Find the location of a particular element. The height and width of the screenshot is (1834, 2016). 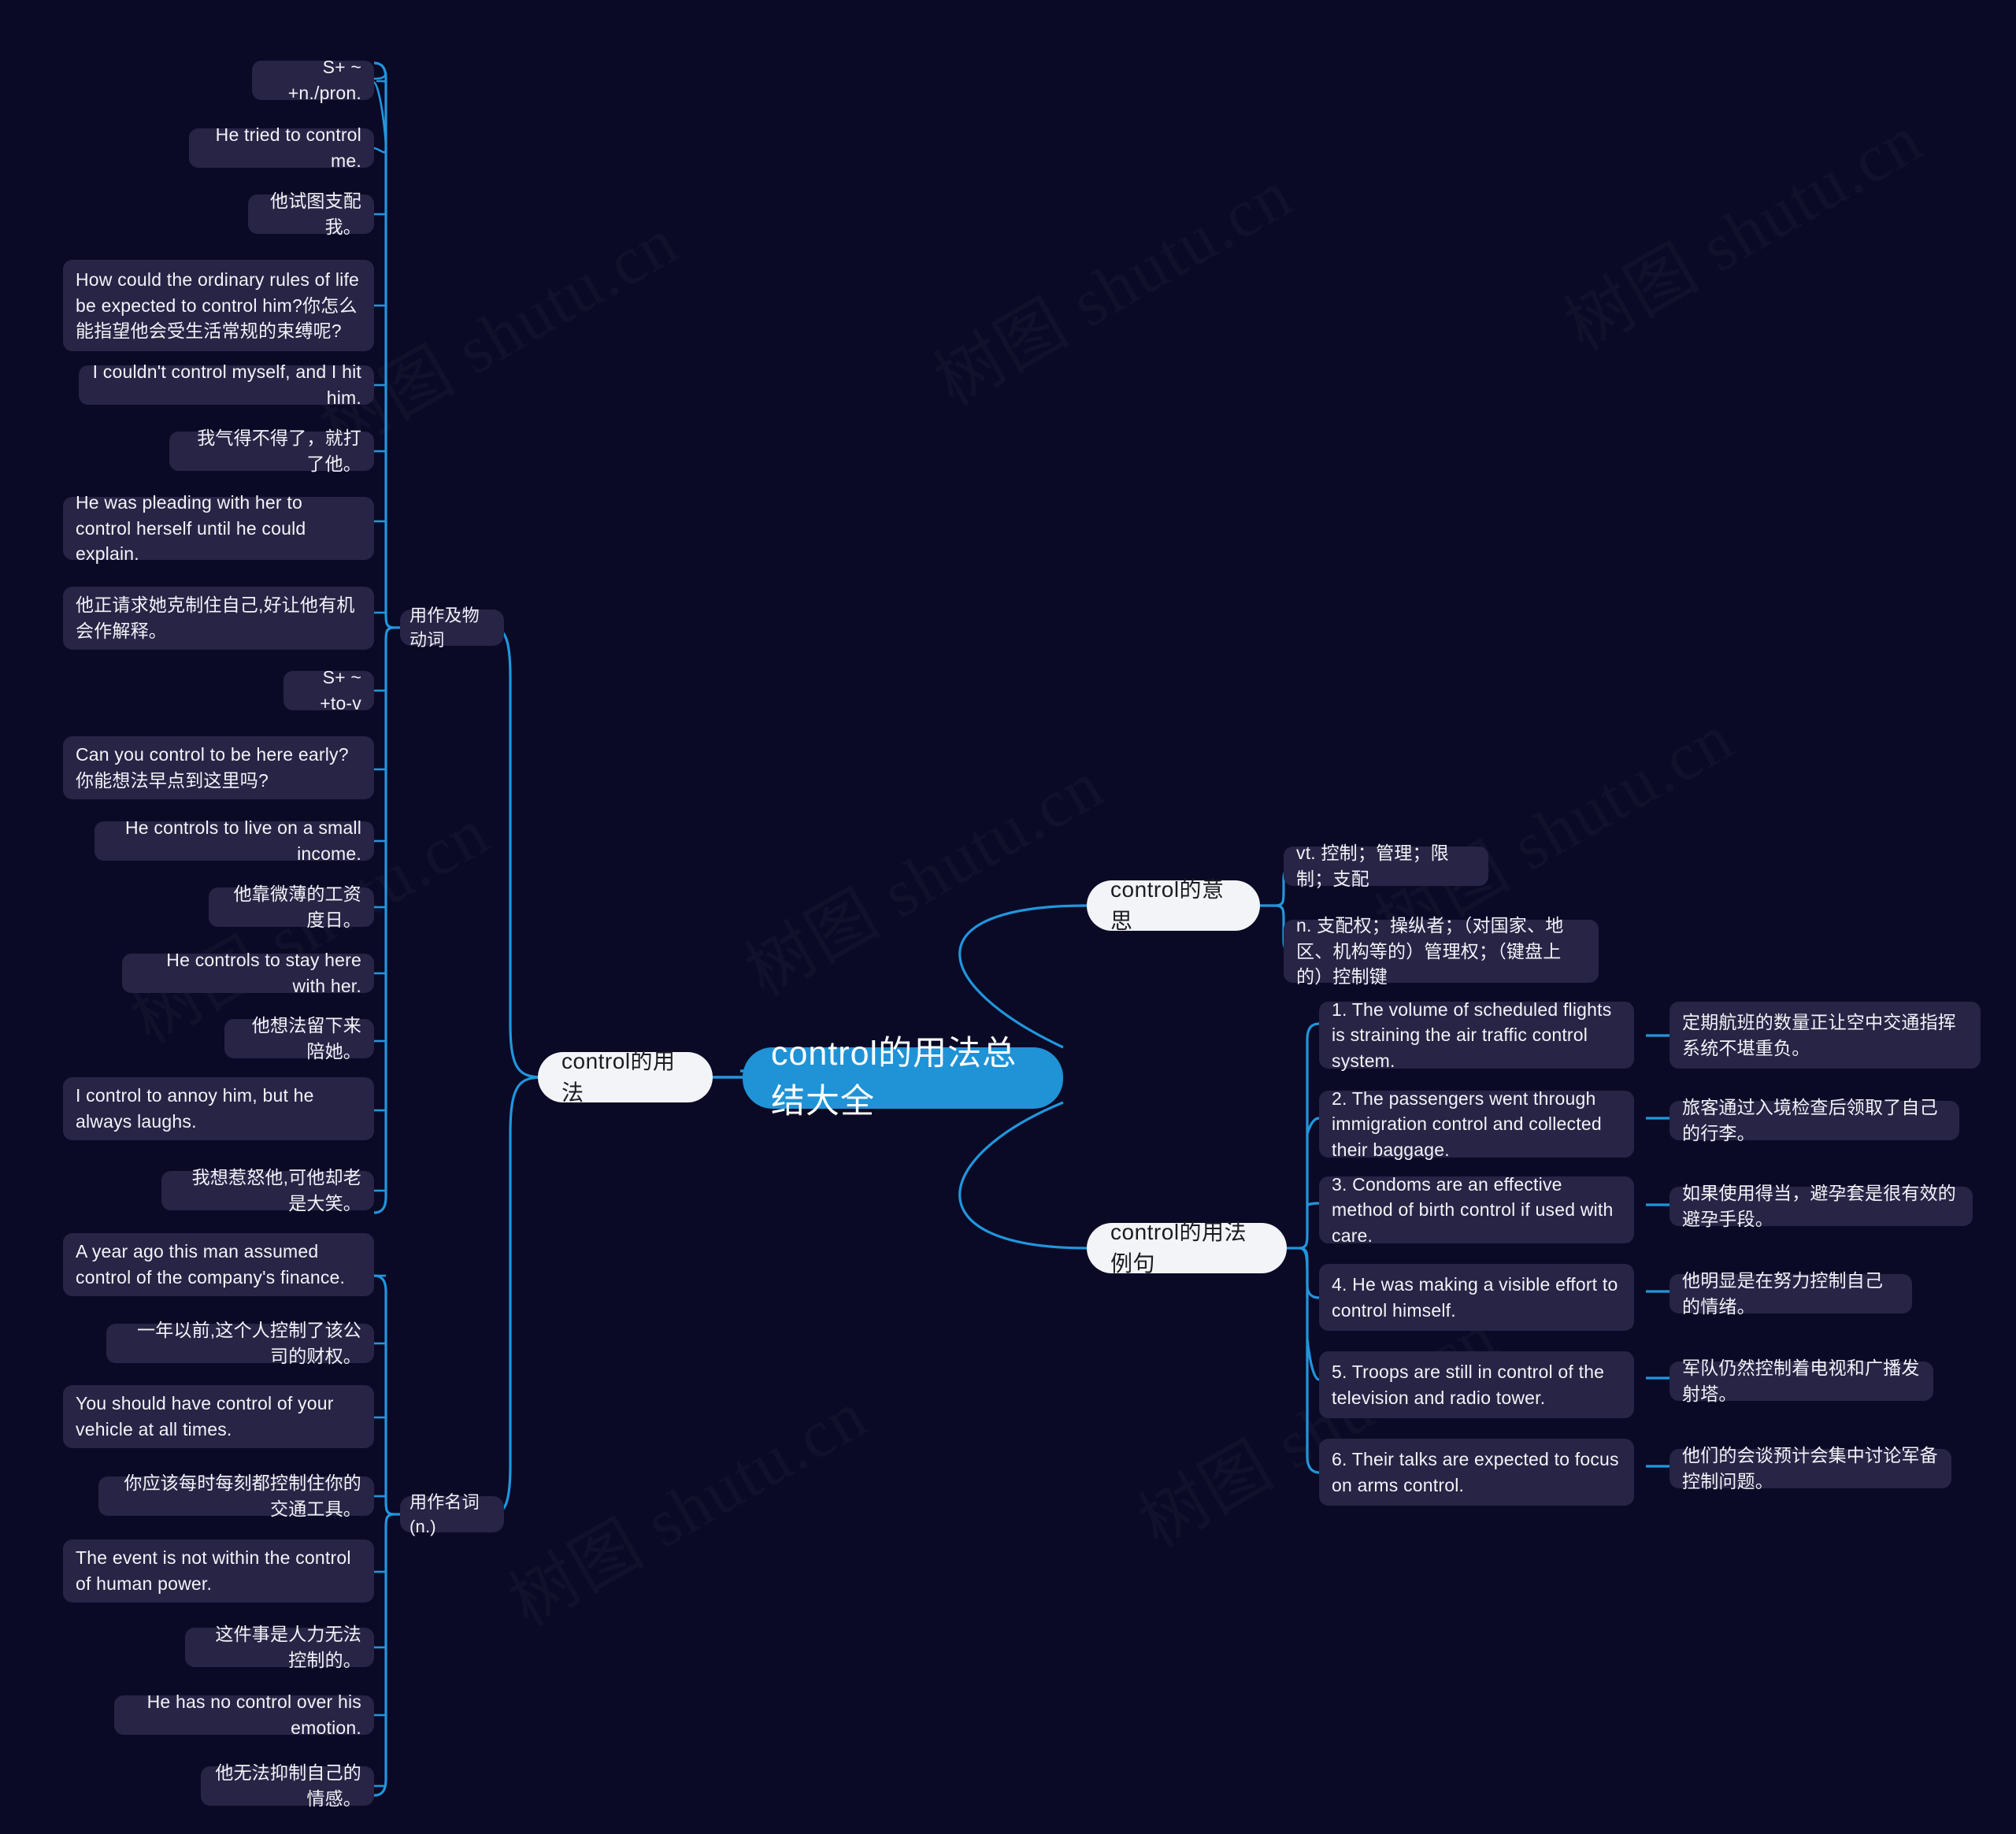

list-item-text: 他试图支配我。 is located at coordinates (315, 214).